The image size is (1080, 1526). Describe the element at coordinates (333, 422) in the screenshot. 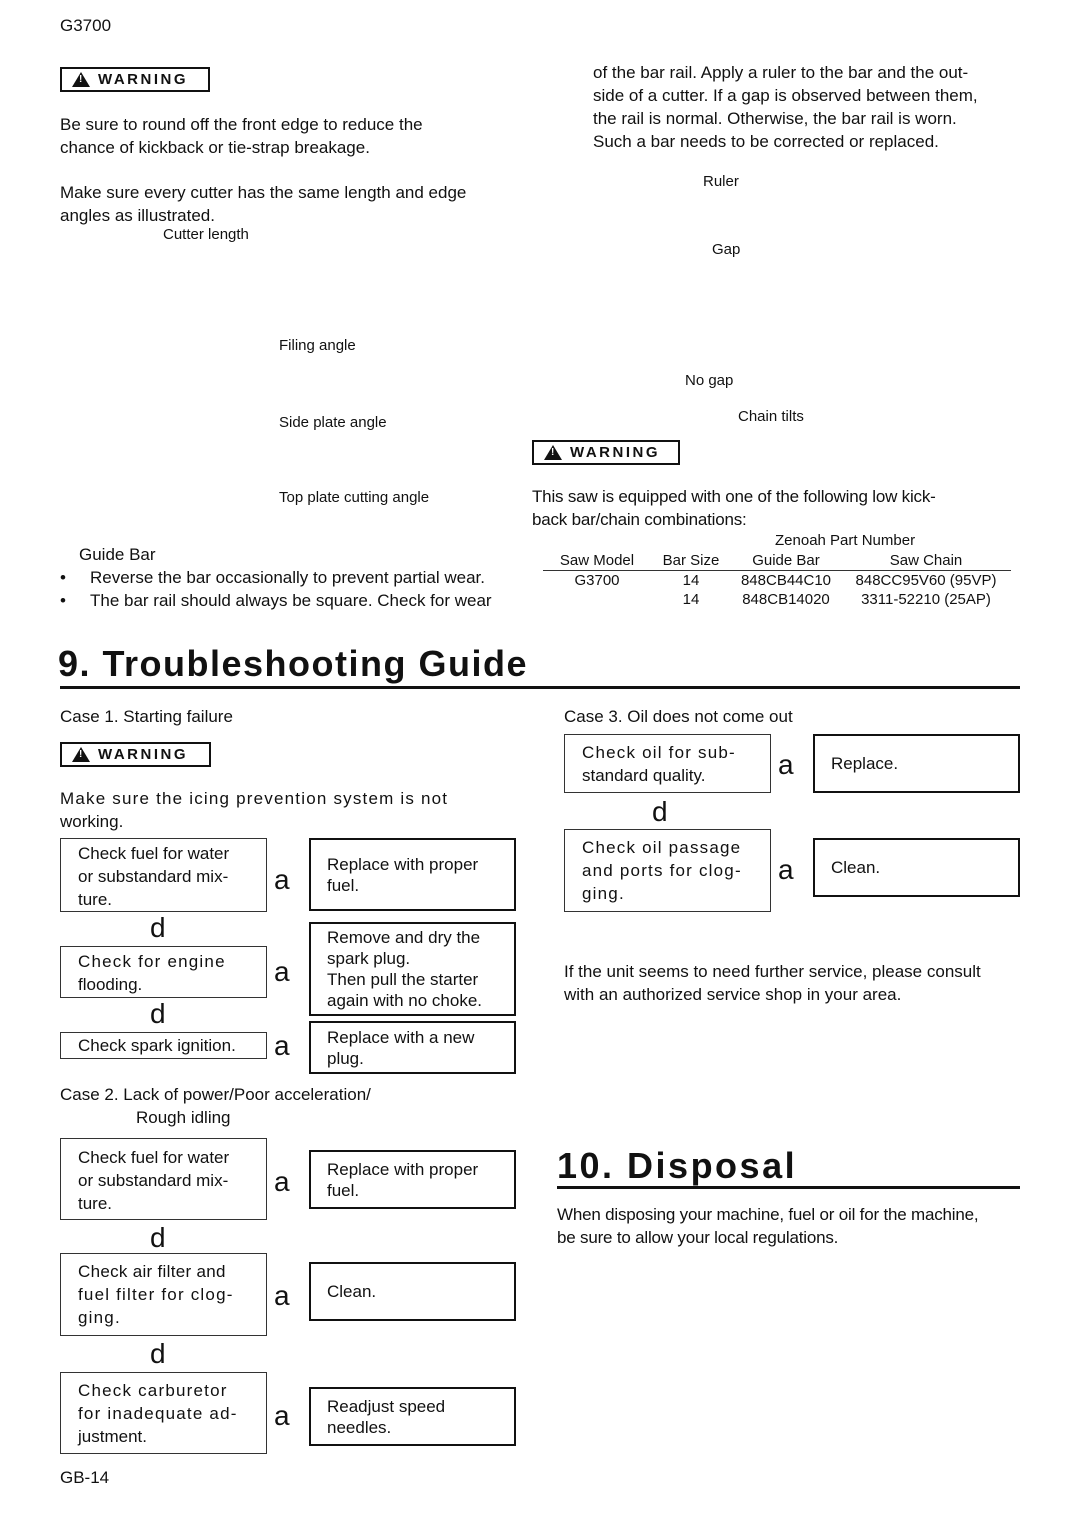

I see `figure-label-side-plate-angle: Side plate angle` at that location.